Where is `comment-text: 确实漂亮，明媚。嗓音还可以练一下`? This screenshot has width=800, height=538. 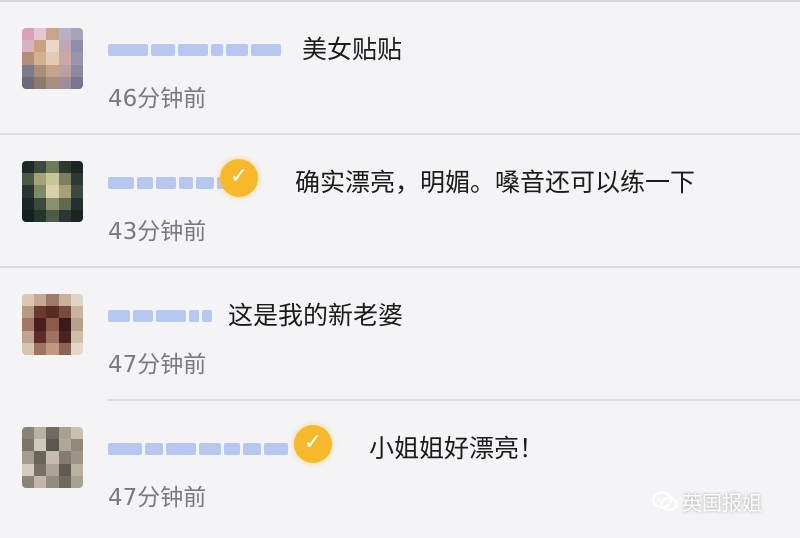 comment-text: 确实漂亮，明媚。嗓音还可以练一下 is located at coordinates (495, 182).